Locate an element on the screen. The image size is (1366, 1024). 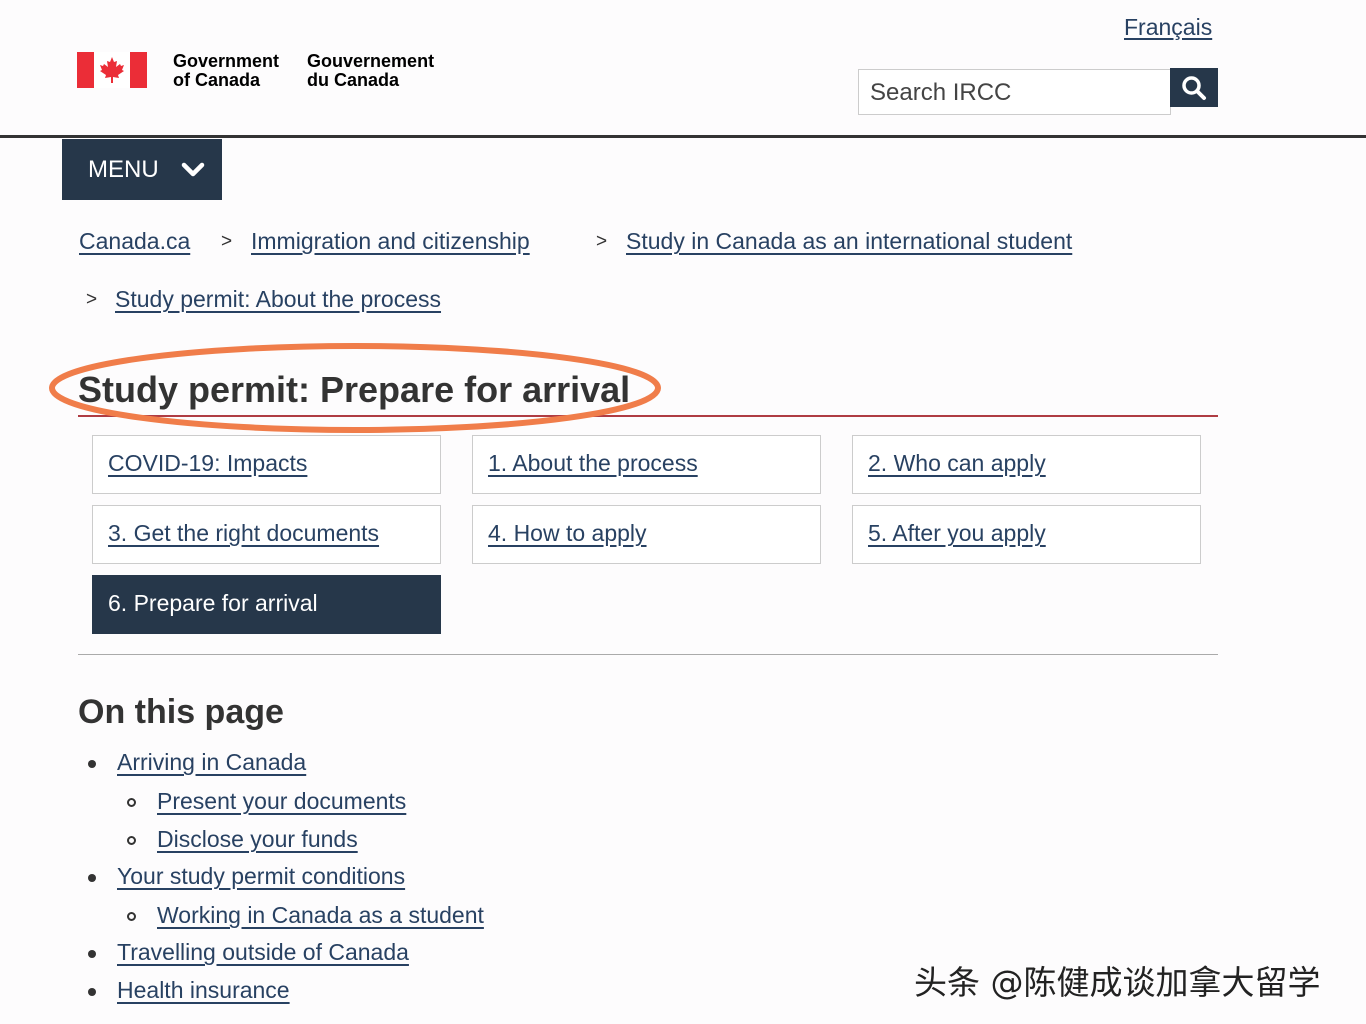
toc-link-present-documents: Present your documents is located at coordinates (281, 801).